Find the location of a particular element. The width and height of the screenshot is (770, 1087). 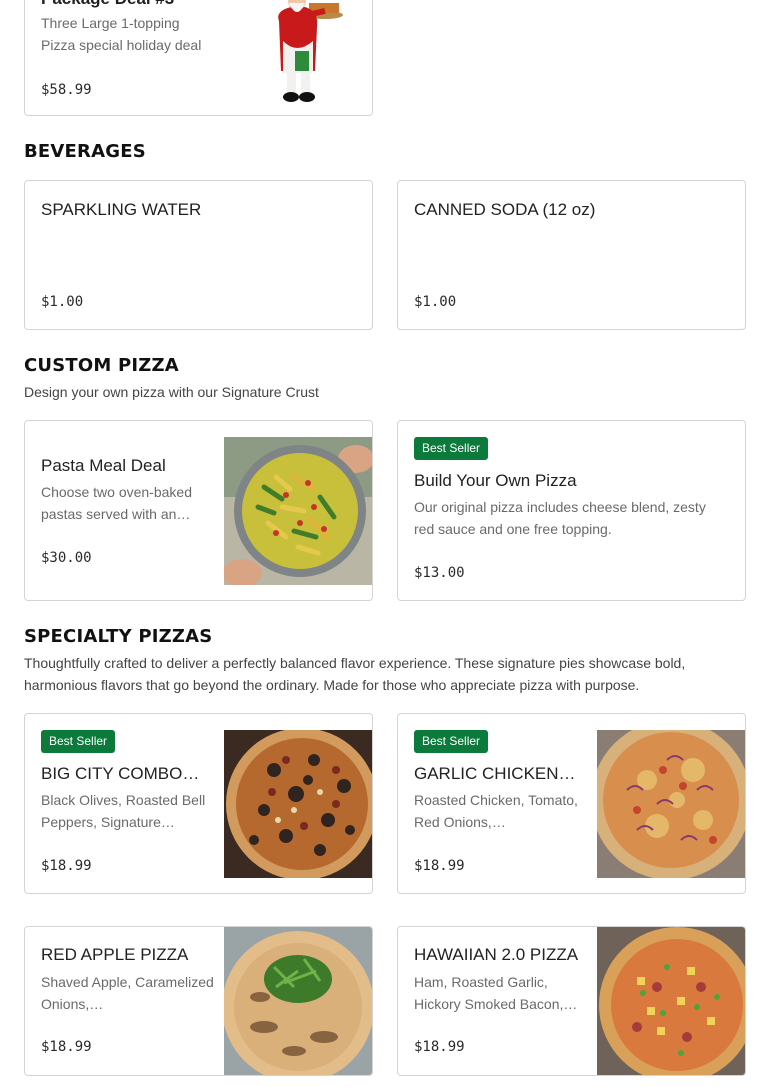

menu-item-card: SPARKLING WATER $1.00 is located at coordinates (198, 255).